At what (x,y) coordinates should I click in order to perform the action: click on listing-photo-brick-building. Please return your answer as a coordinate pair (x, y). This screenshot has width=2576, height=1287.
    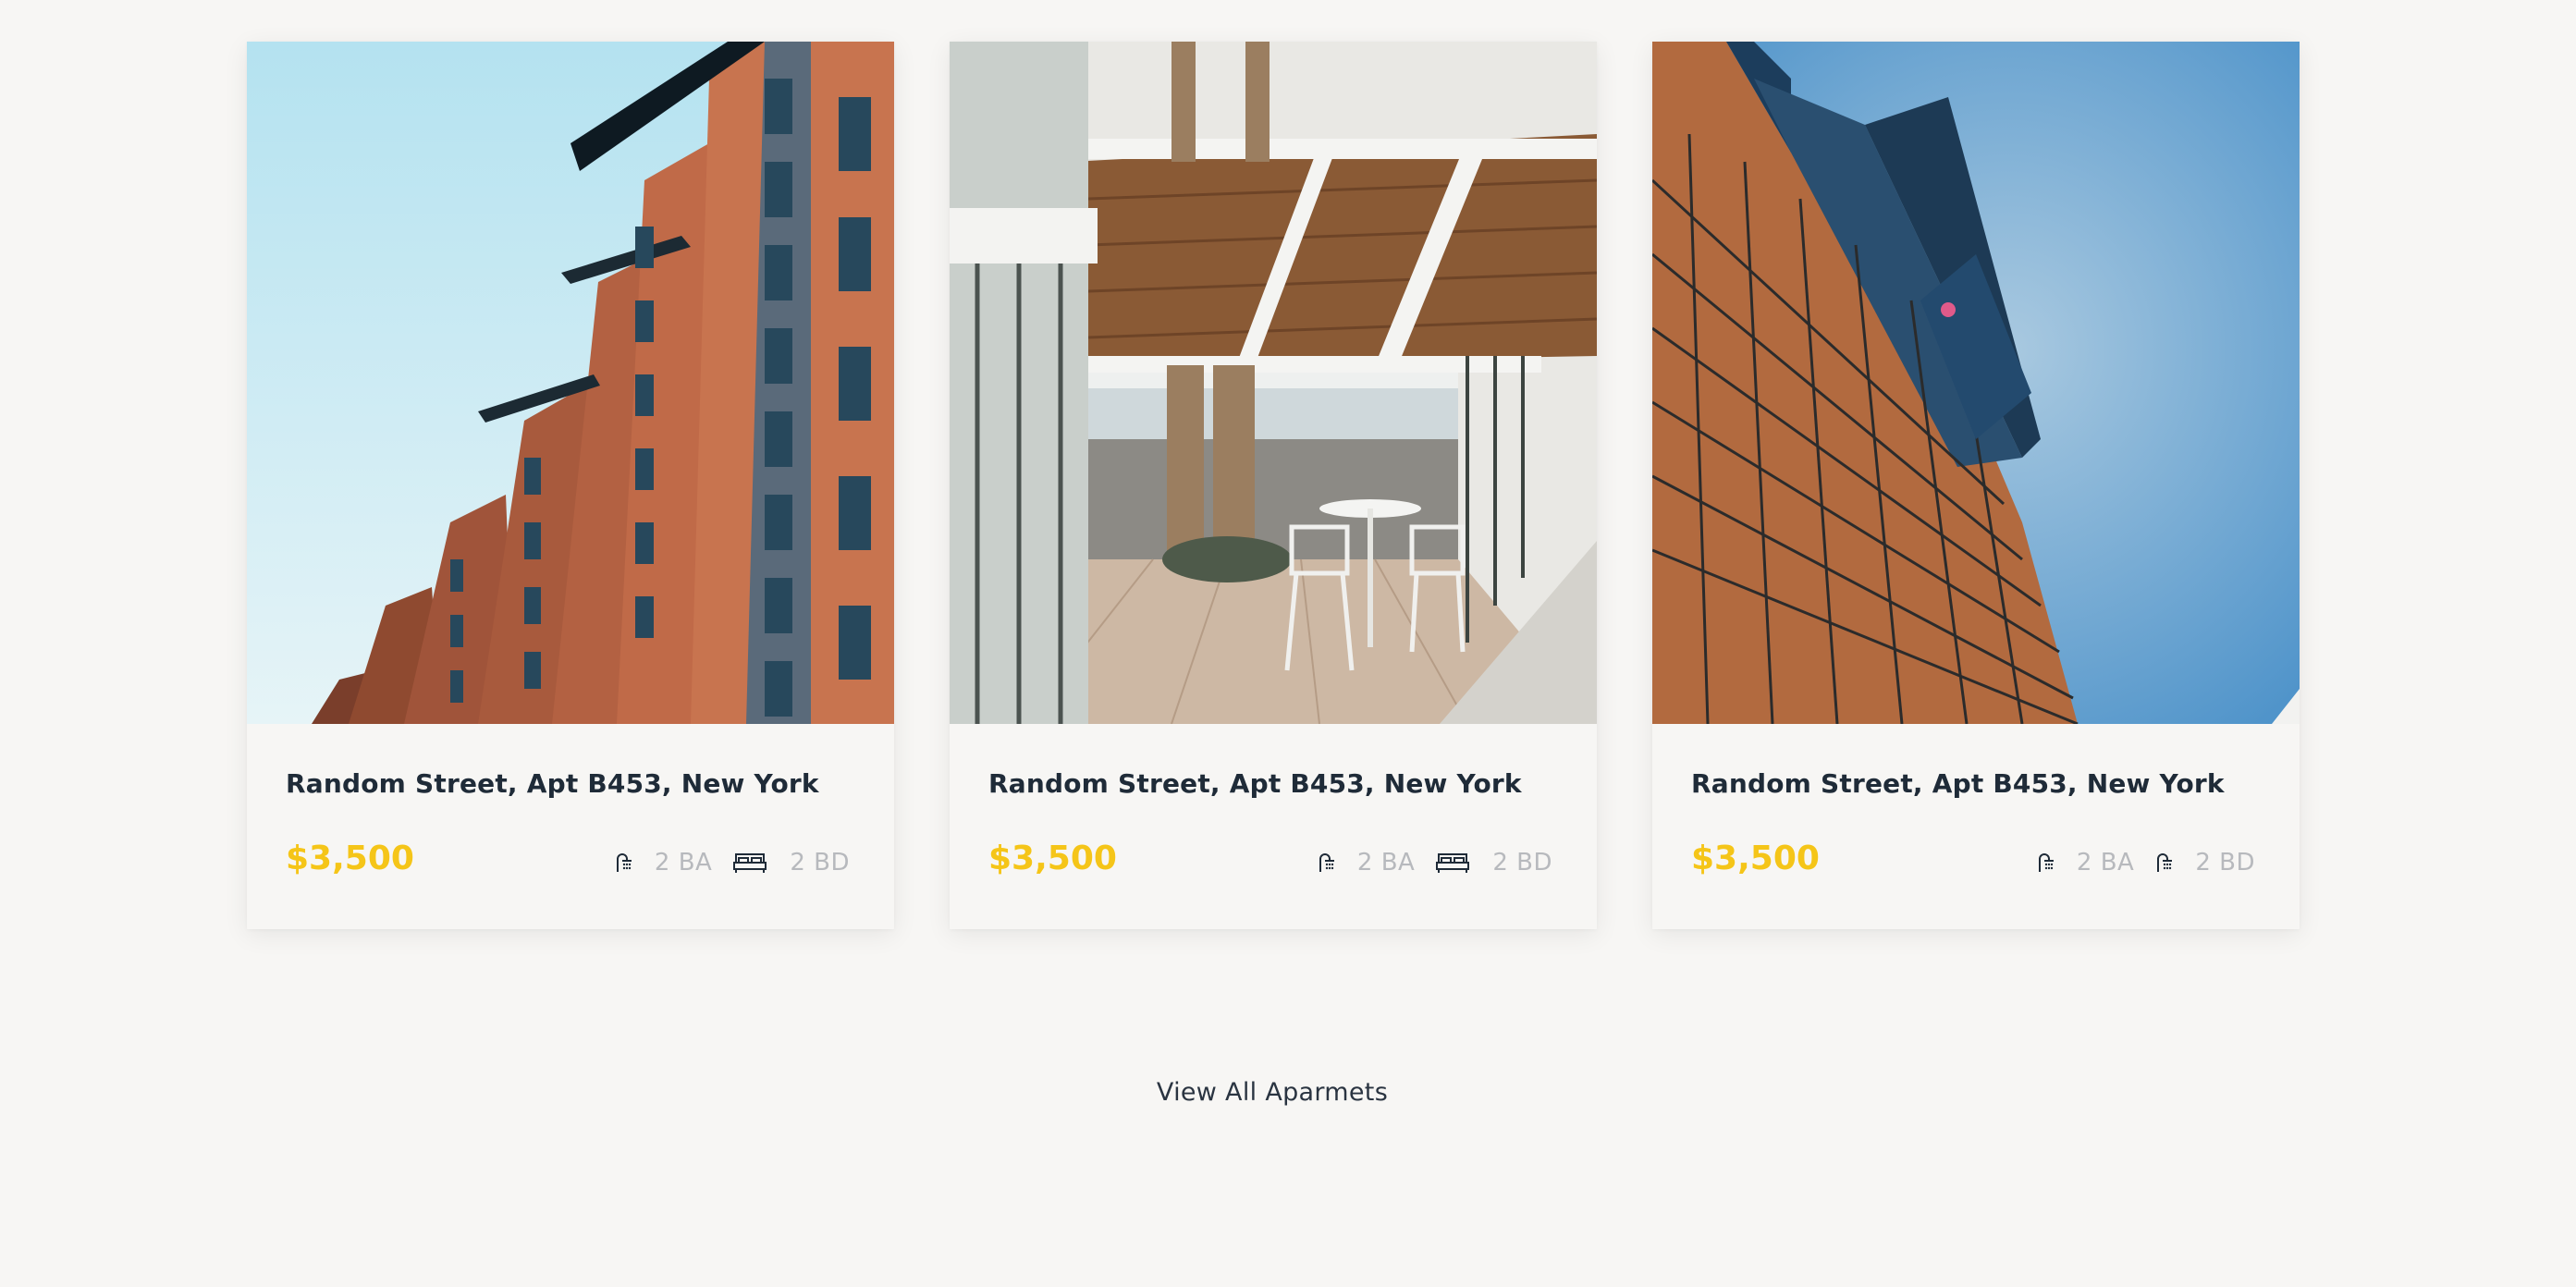
    Looking at the image, I should click on (570, 383).